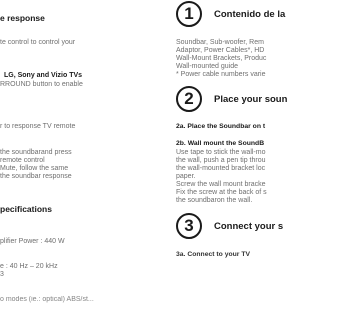 The width and height of the screenshot is (356, 322). I want to click on step-2-line: Screw the wall mount bracke, so click(221, 184).